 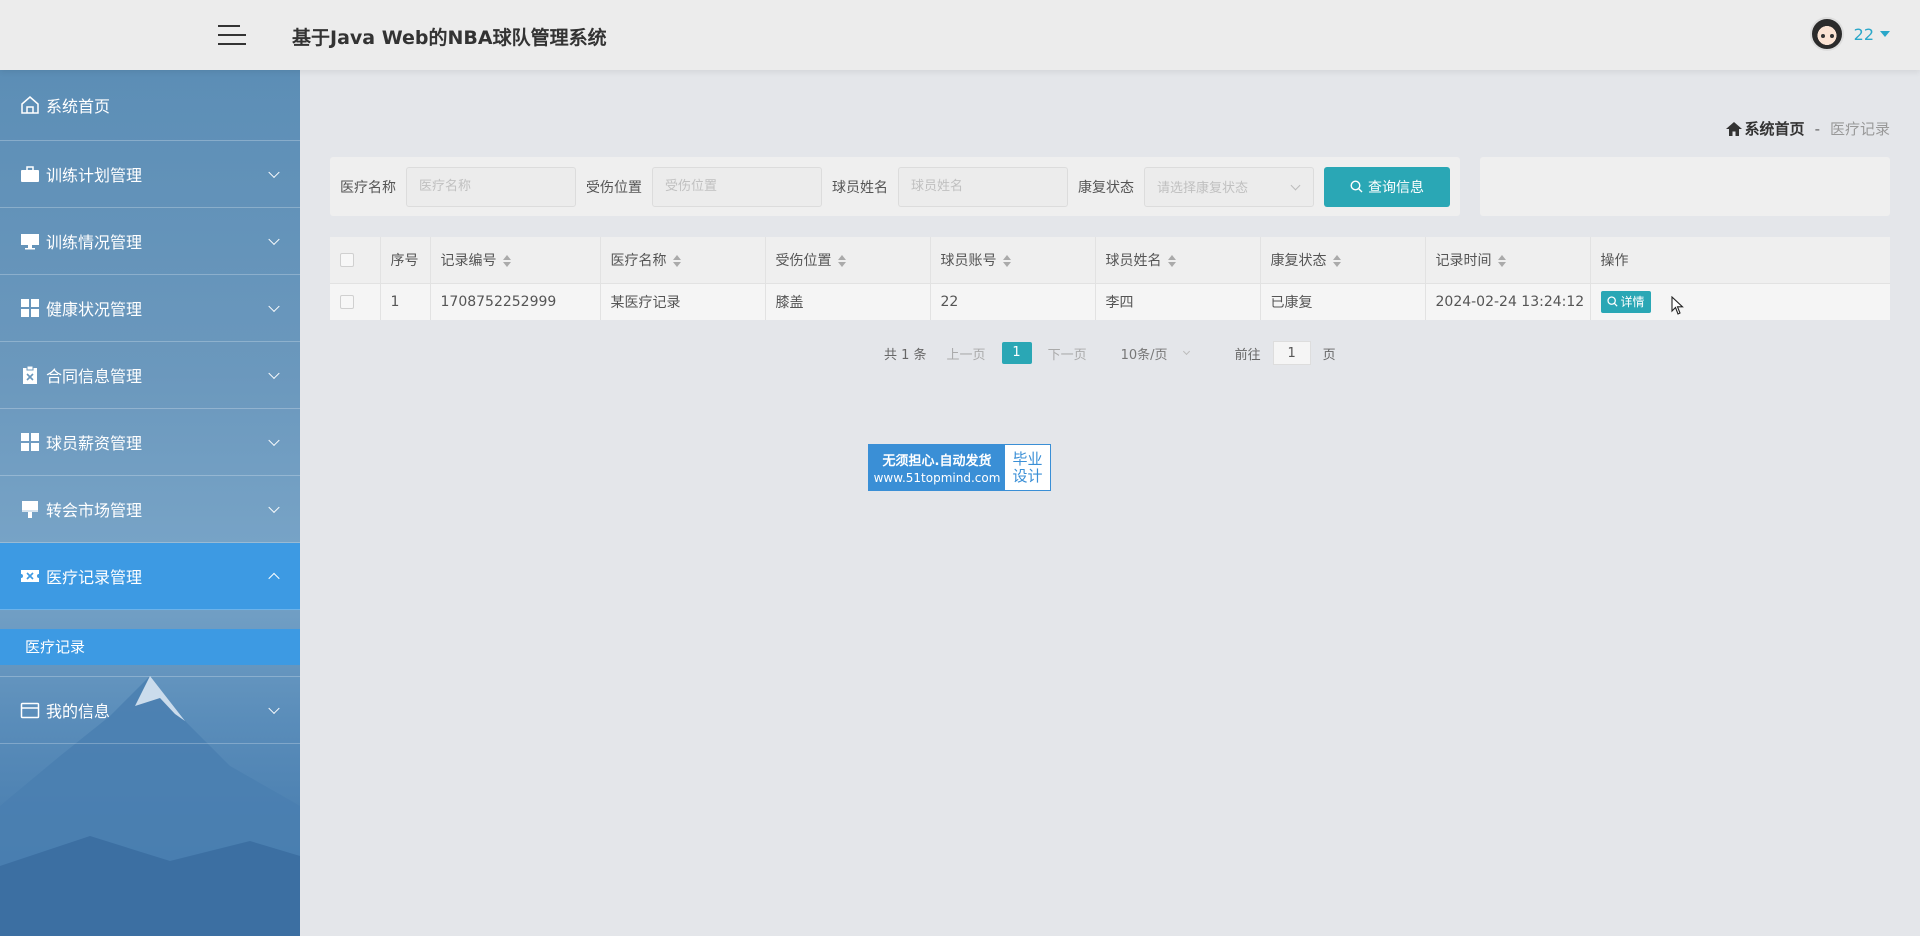 I want to click on cell-medical-name: 某医疗记录, so click(x=683, y=301).